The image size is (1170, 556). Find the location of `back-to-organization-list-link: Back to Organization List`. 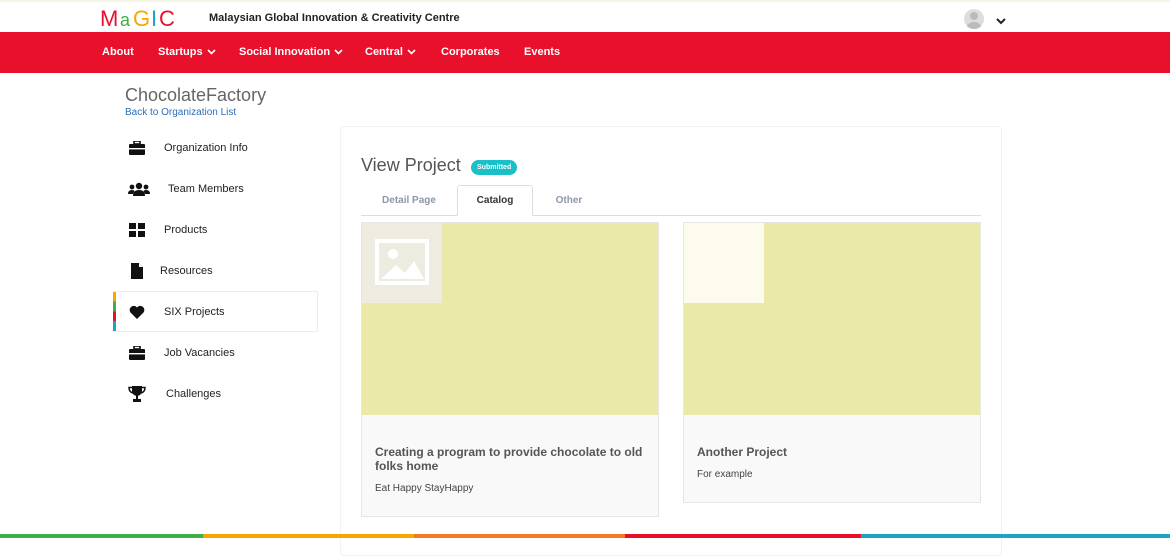

back-to-organization-list-link: Back to Organization List is located at coordinates (180, 112).